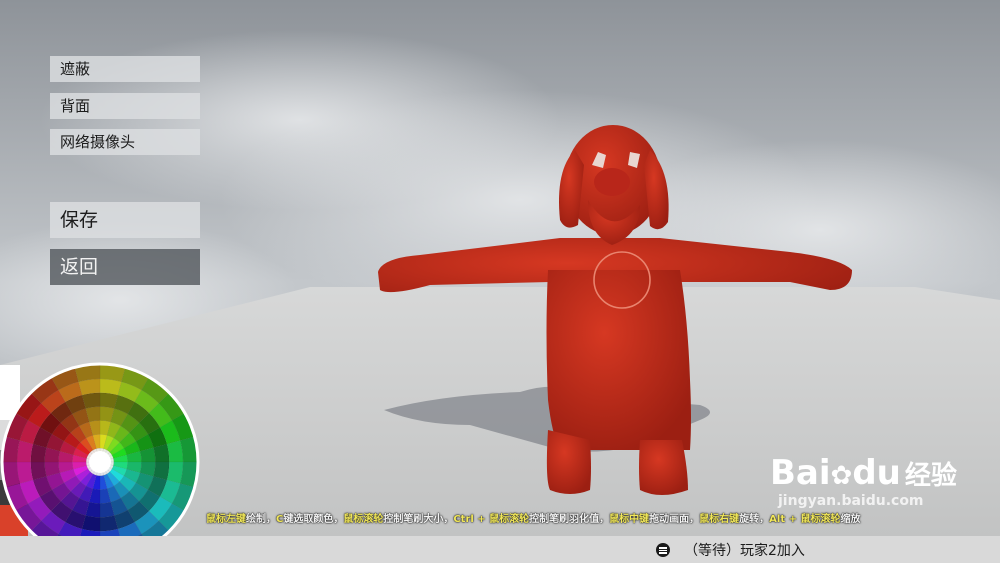 The width and height of the screenshot is (1000, 563). I want to click on color-wheel-center, so click(100, 462).